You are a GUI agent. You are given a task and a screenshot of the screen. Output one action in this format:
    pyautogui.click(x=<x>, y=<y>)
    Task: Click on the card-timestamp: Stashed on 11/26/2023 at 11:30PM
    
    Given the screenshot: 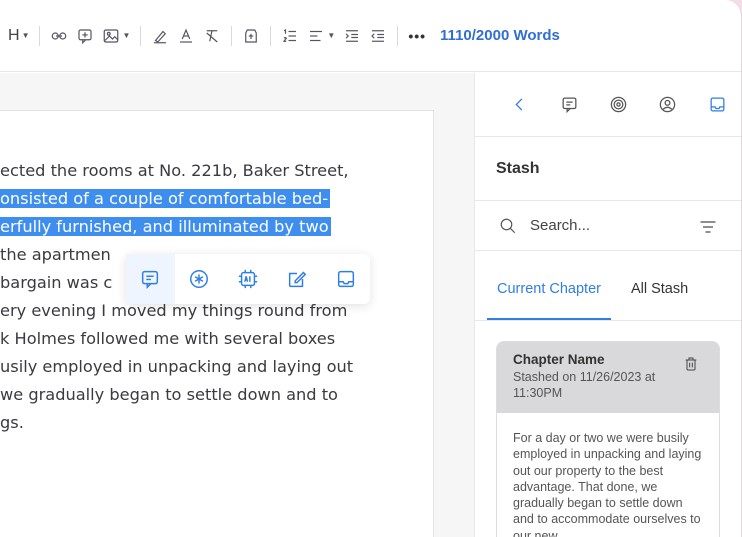 What is the action you would take?
    pyautogui.click(x=584, y=385)
    